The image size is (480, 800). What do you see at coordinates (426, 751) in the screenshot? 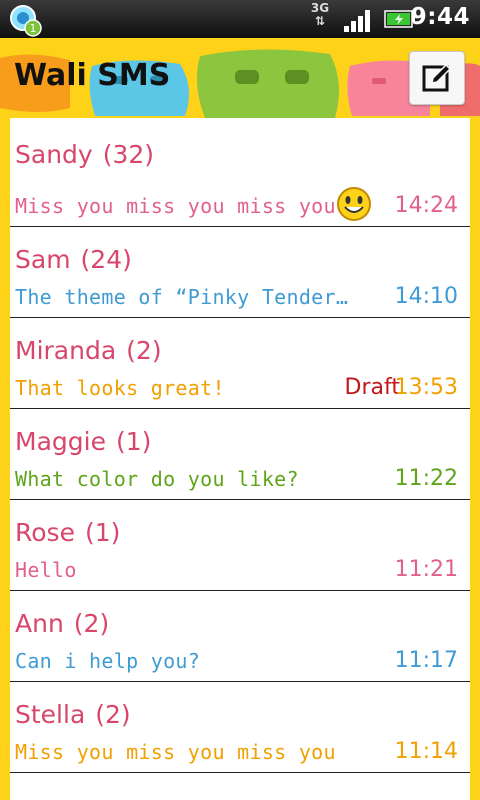
I see `message-time: 11:14` at bounding box center [426, 751].